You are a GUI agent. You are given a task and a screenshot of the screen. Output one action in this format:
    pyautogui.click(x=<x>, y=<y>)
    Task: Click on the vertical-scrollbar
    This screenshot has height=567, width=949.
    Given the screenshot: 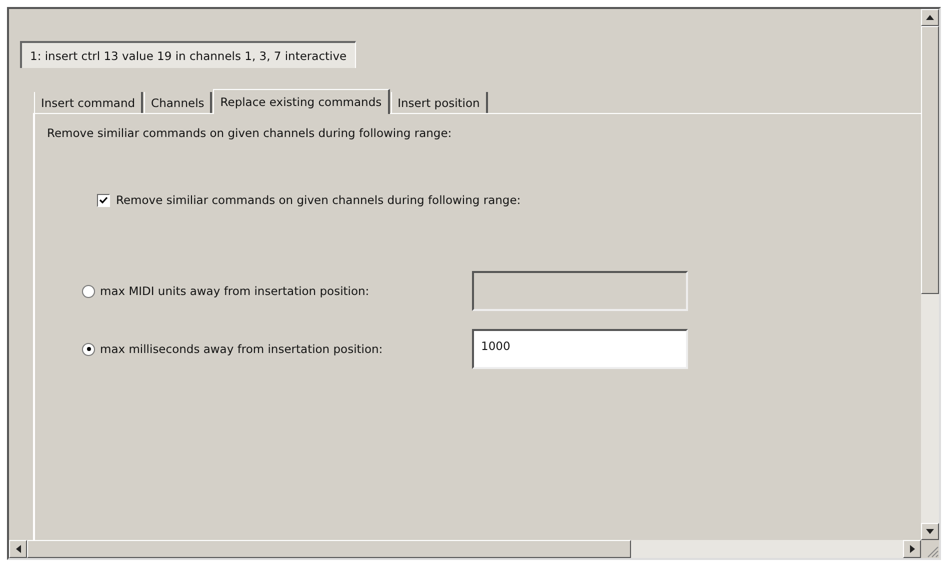 What is the action you would take?
    pyautogui.click(x=930, y=274)
    